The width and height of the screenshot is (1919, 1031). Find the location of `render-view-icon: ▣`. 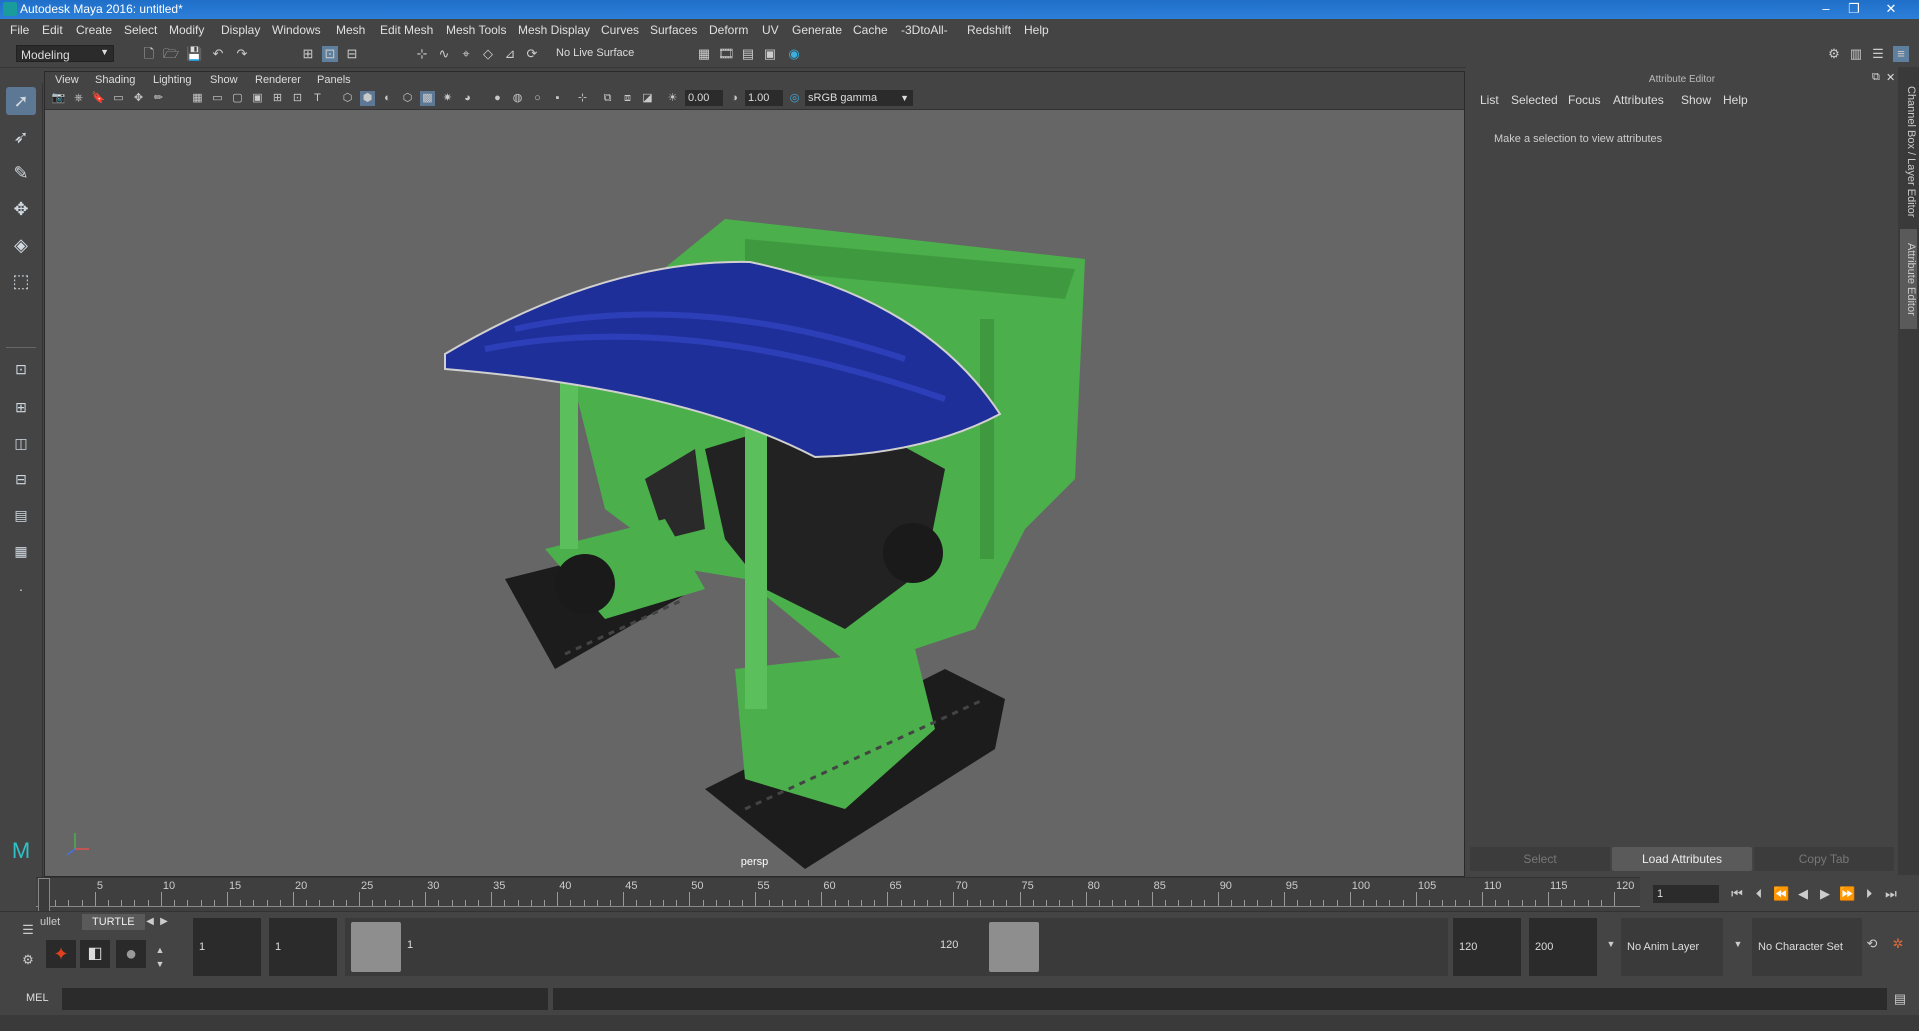

render-view-icon: ▣ is located at coordinates (770, 54).